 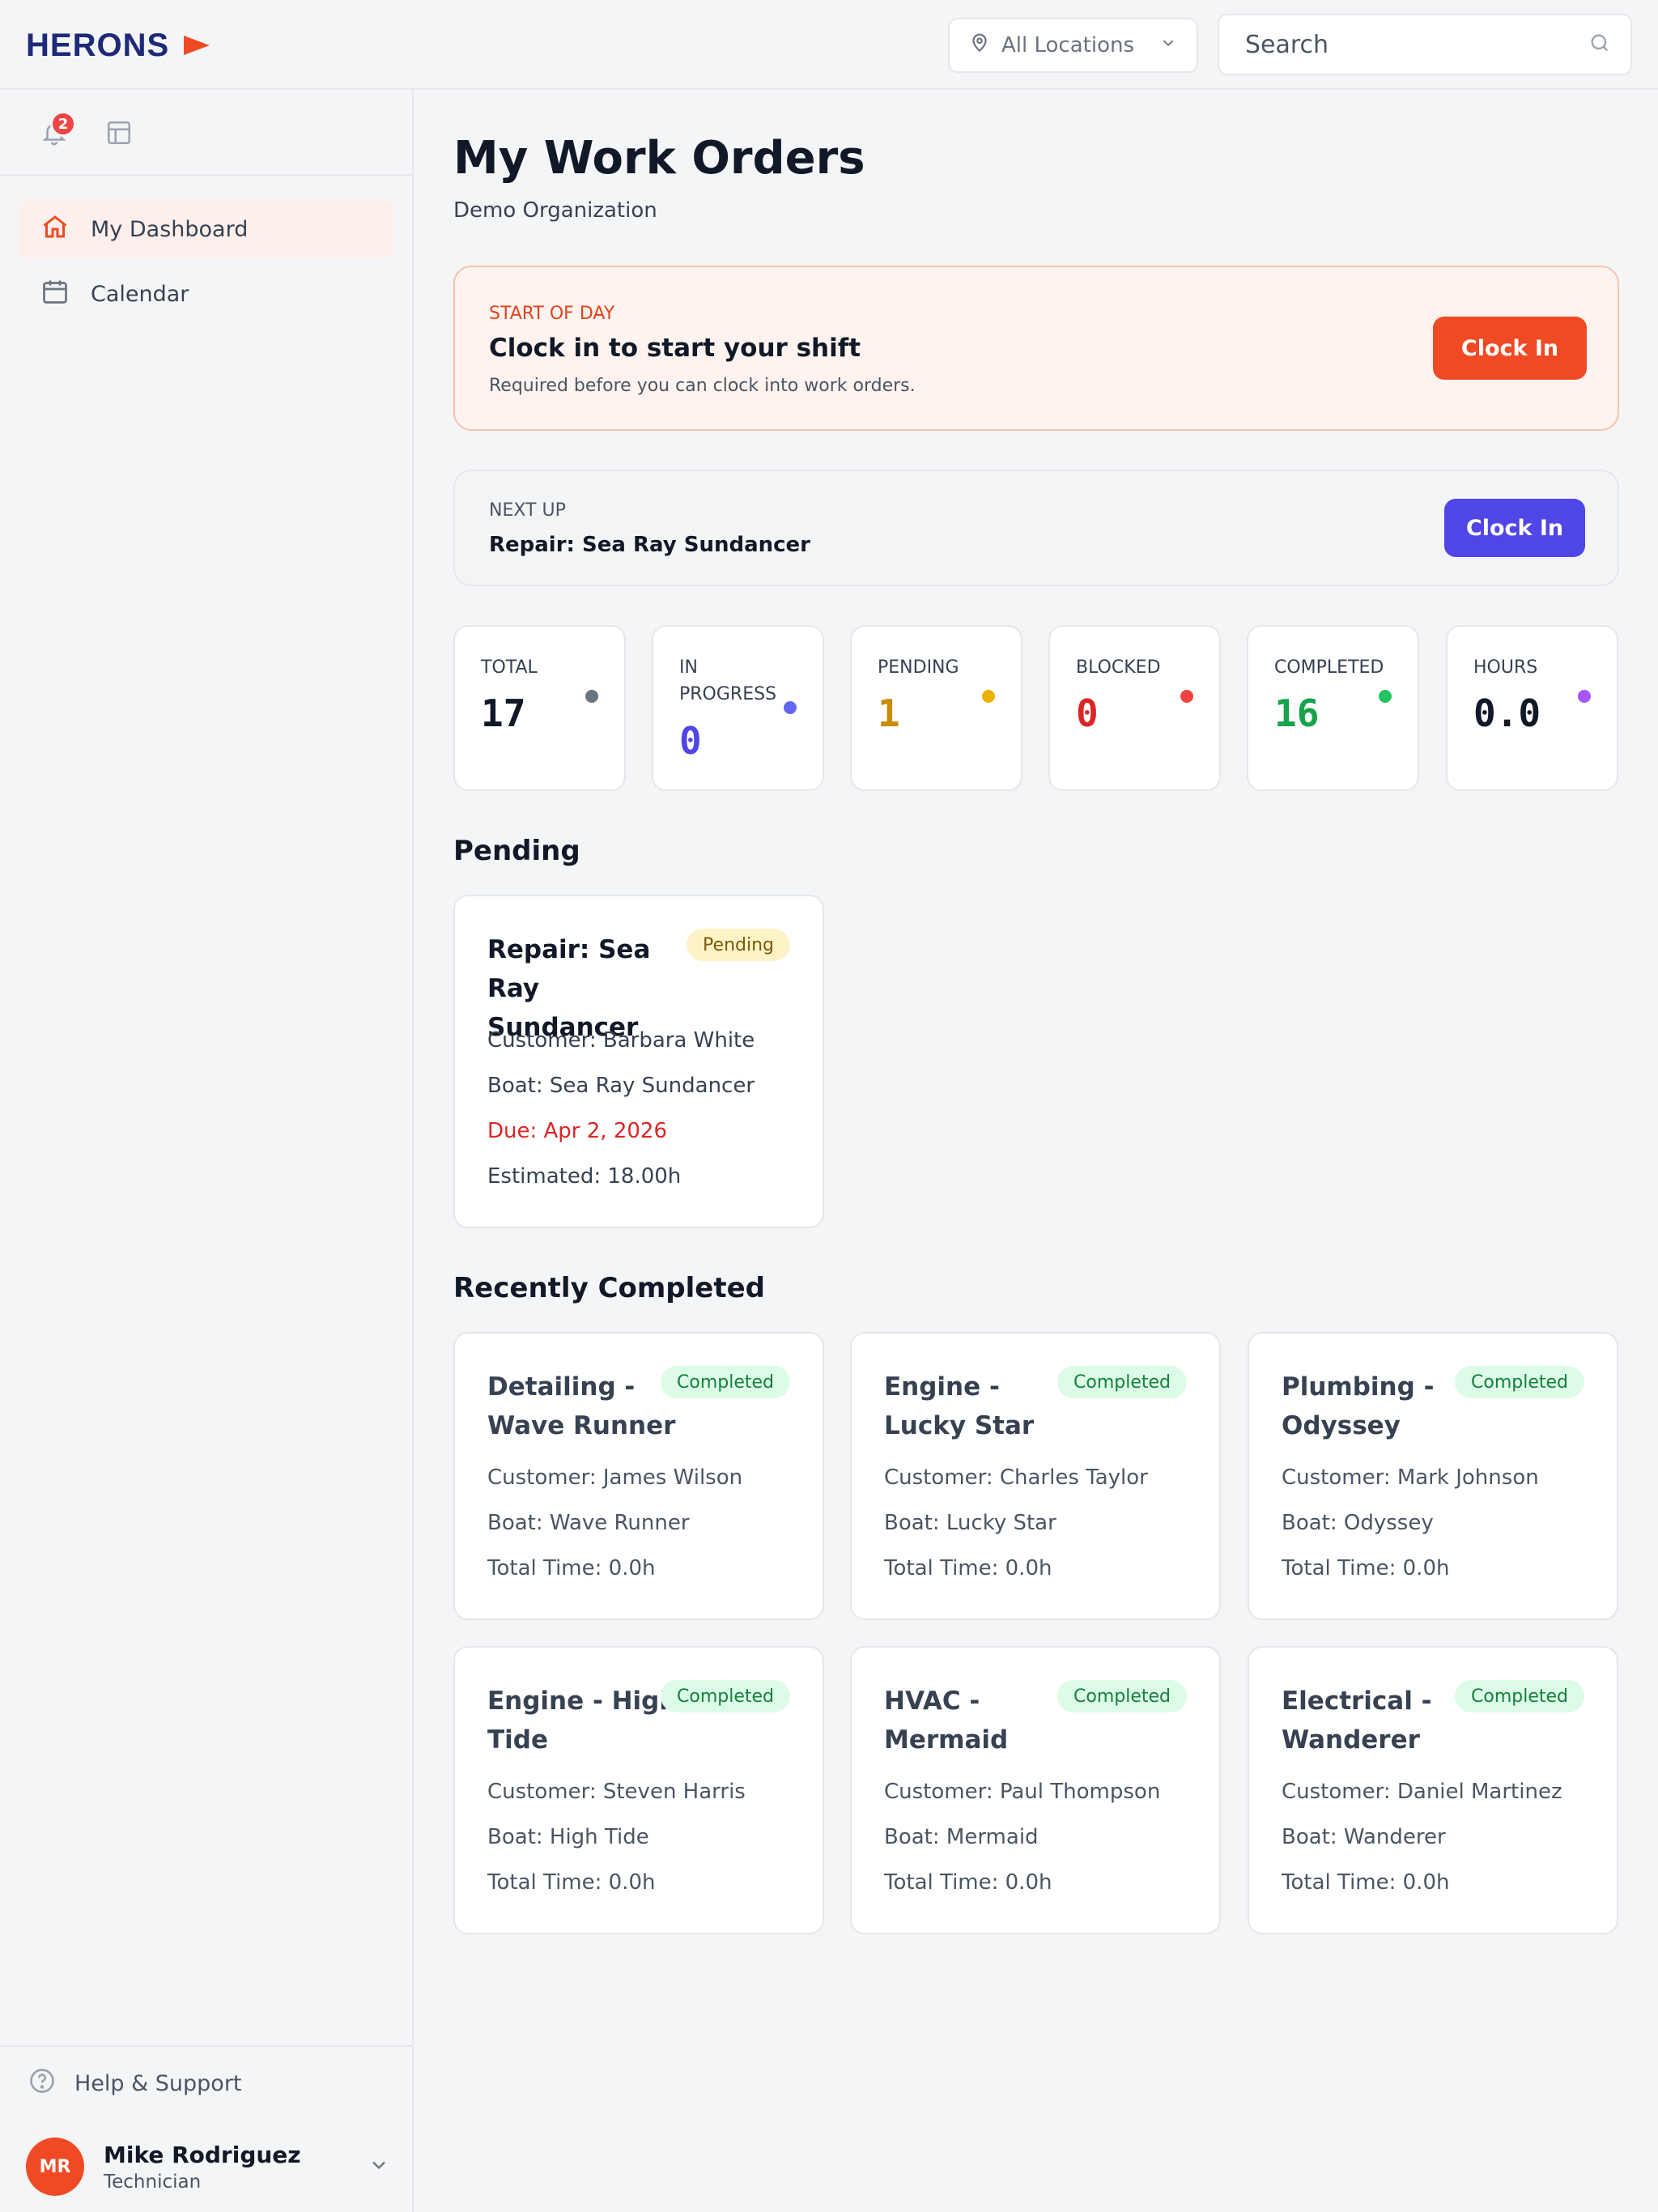 I want to click on stat-card: TOTAL 17, so click(x=539, y=708).